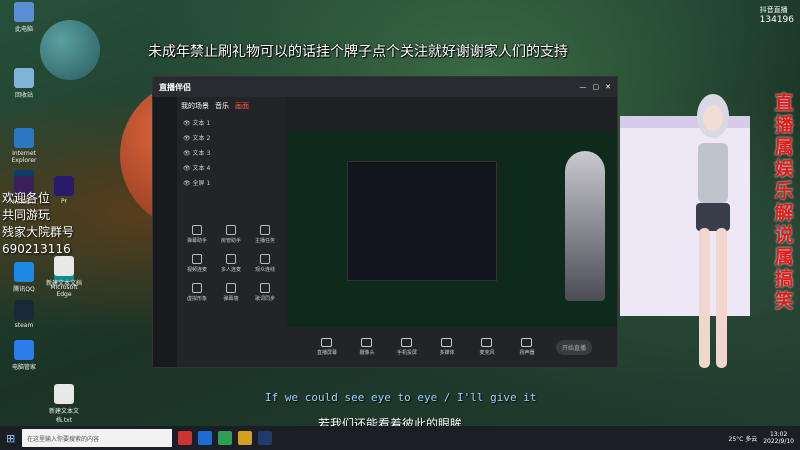 Image resolution: width=800 pixels, height=450 pixels. I want to click on start-live-button: 开始直播, so click(573, 347).